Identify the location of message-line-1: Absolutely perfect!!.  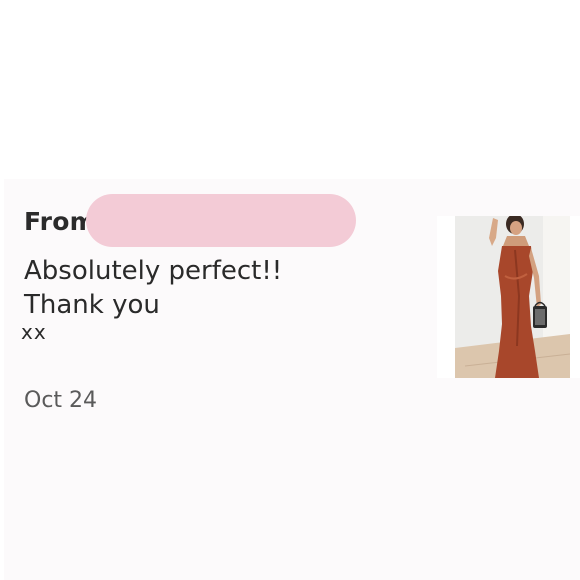
(153, 271).